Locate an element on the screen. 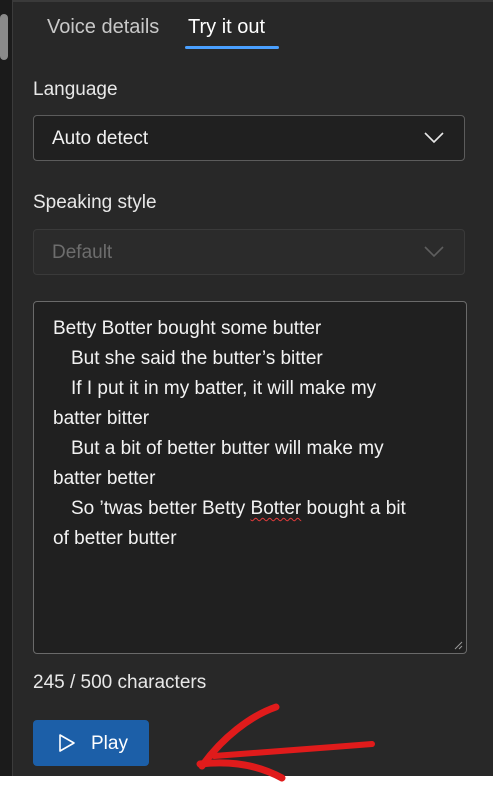 This screenshot has height=785, width=493. language-label: Language is located at coordinates (75, 89).